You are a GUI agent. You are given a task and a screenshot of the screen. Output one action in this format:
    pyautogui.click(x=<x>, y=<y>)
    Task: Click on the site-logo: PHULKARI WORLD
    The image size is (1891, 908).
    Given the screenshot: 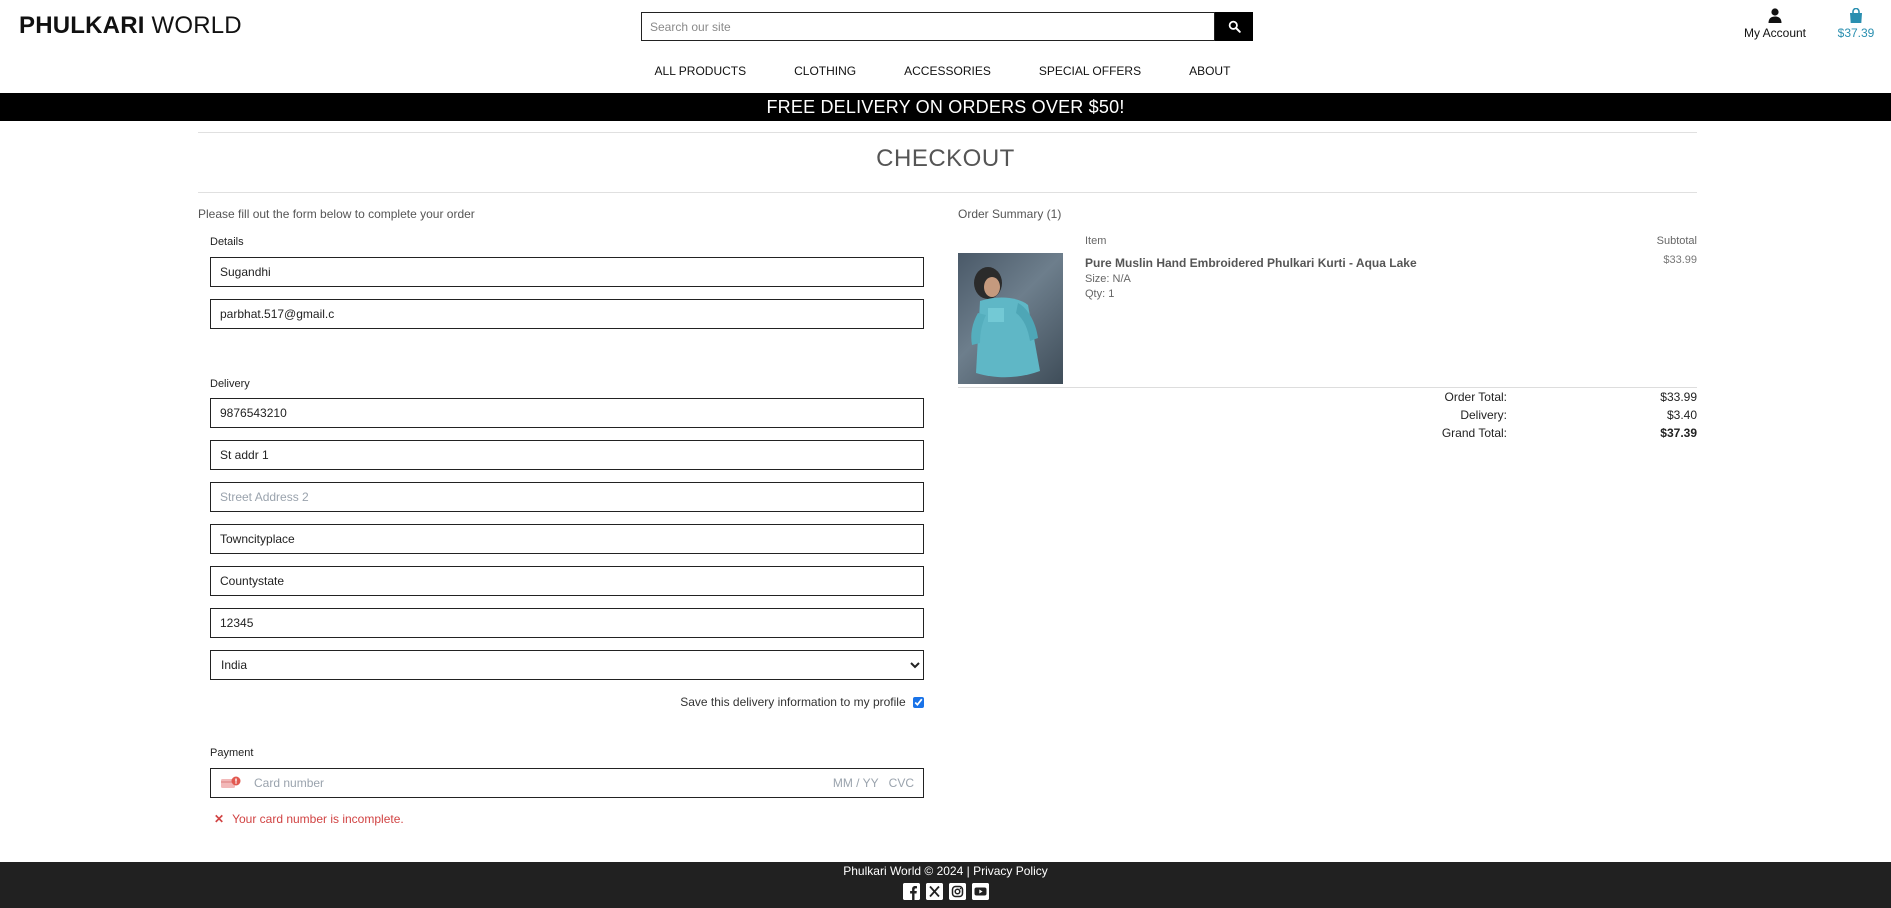 What is the action you would take?
    pyautogui.click(x=130, y=26)
    